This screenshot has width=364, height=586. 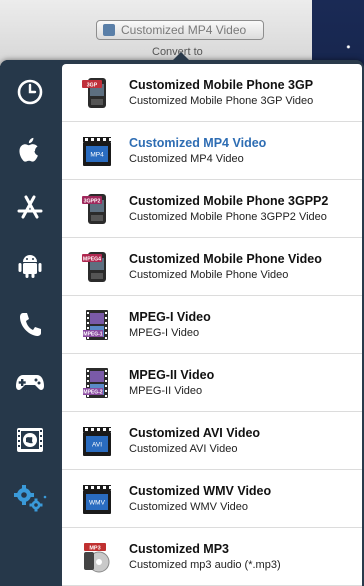 What do you see at coordinates (189, 507) in the screenshot?
I see `format-subtitle: Customized WMV Video` at bounding box center [189, 507].